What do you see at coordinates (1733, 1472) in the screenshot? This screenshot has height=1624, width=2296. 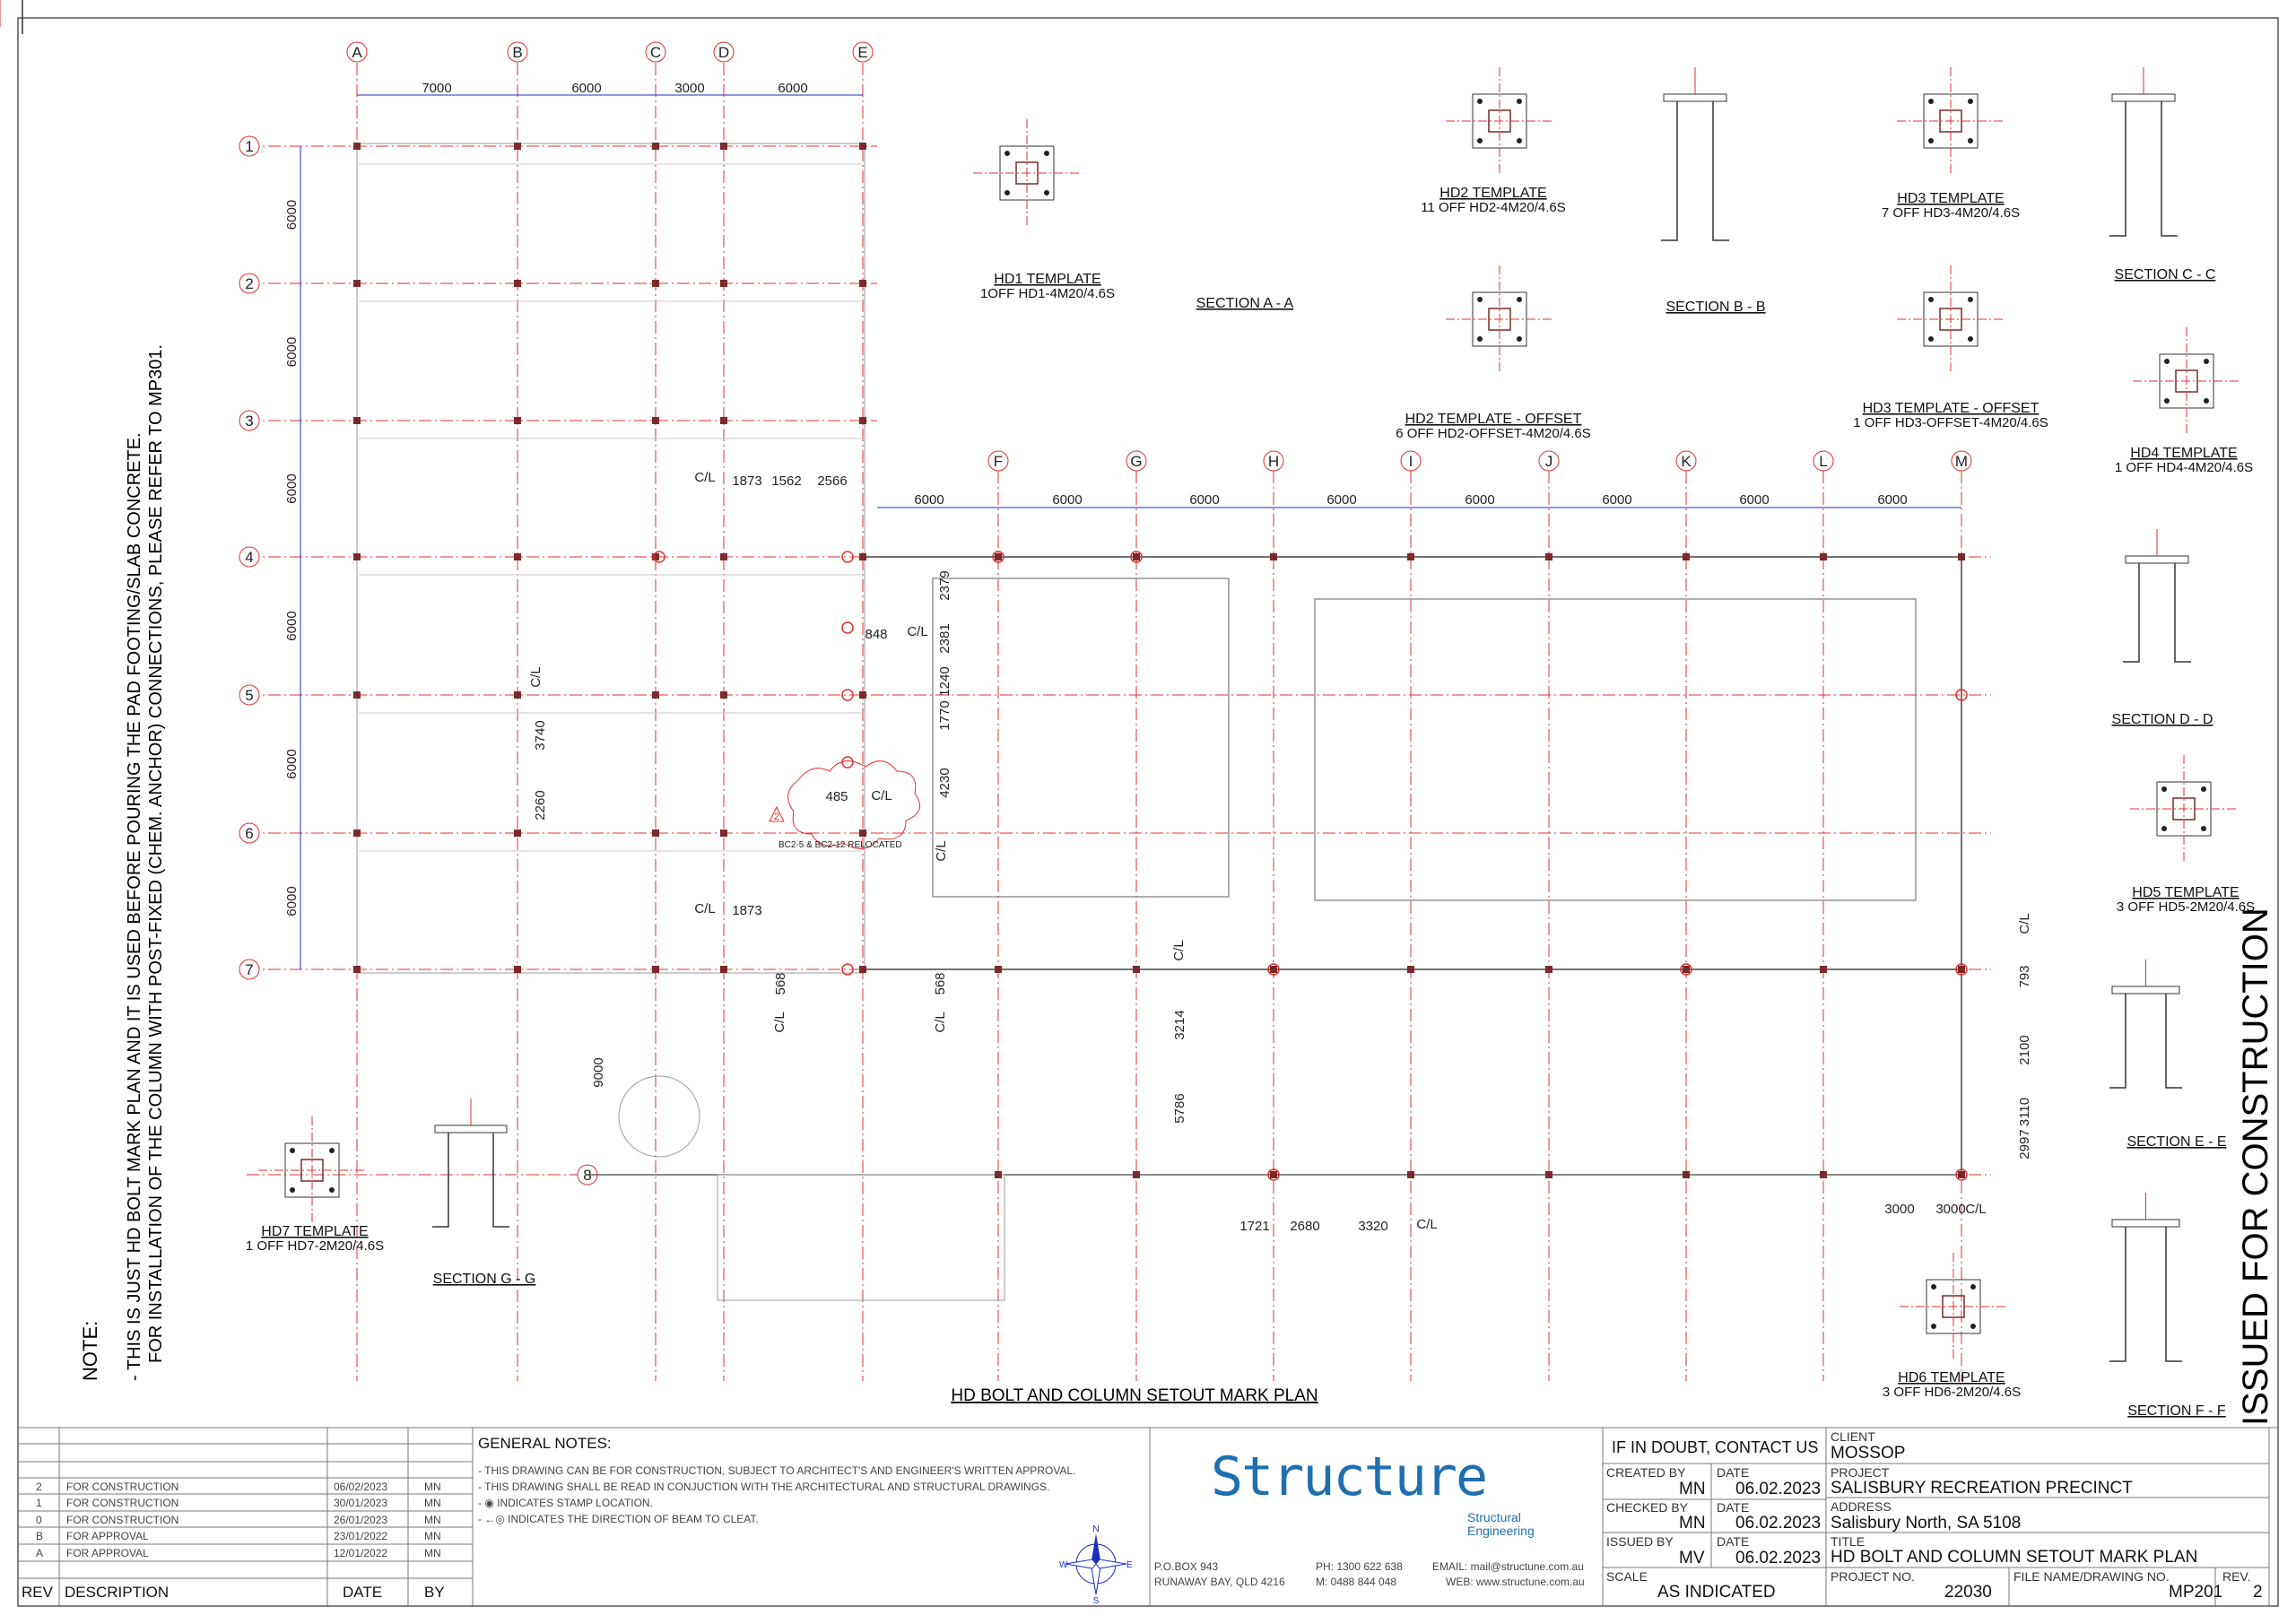 I see `created-date-label: DATE` at bounding box center [1733, 1472].